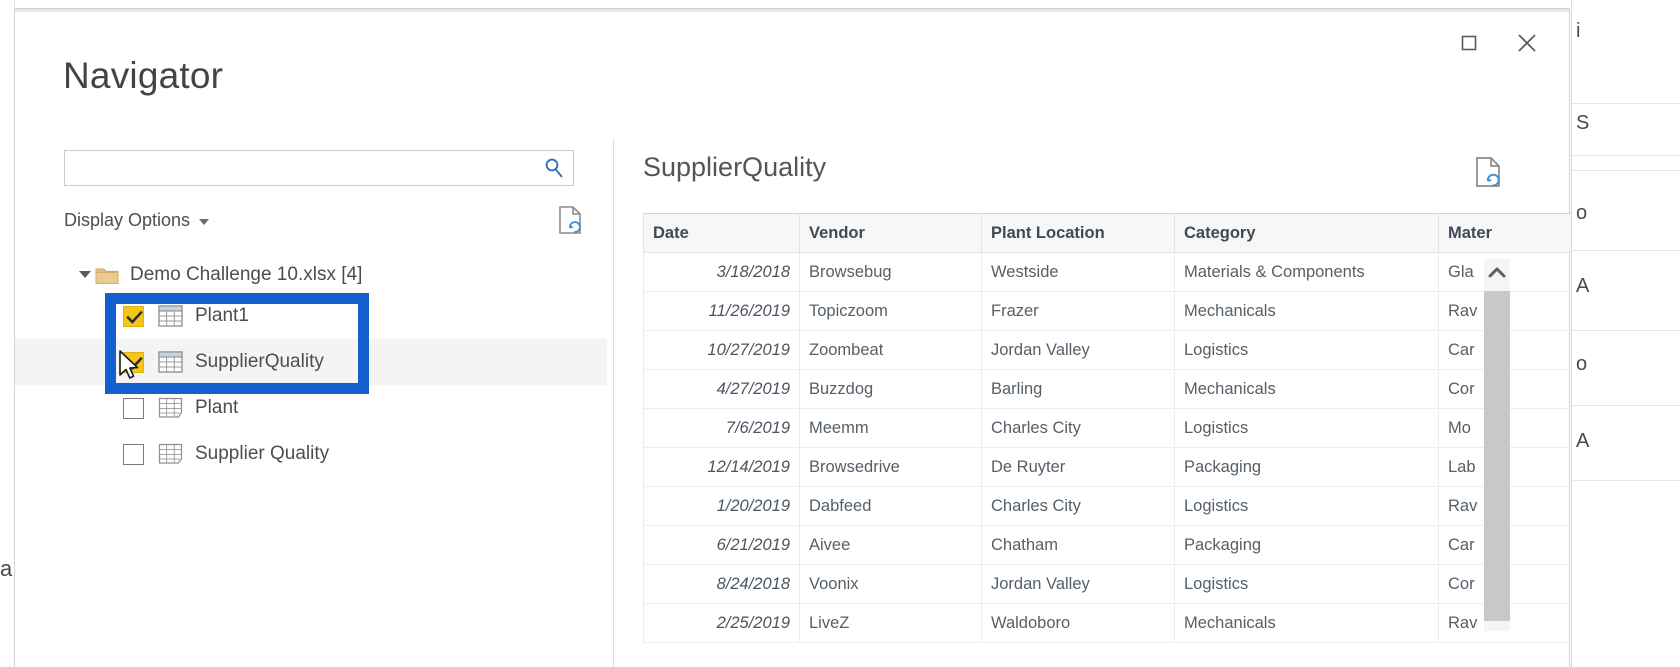 The image size is (1680, 667). Describe the element at coordinates (890, 272) in the screenshot. I see `cell-vendor: Browsebug` at that location.